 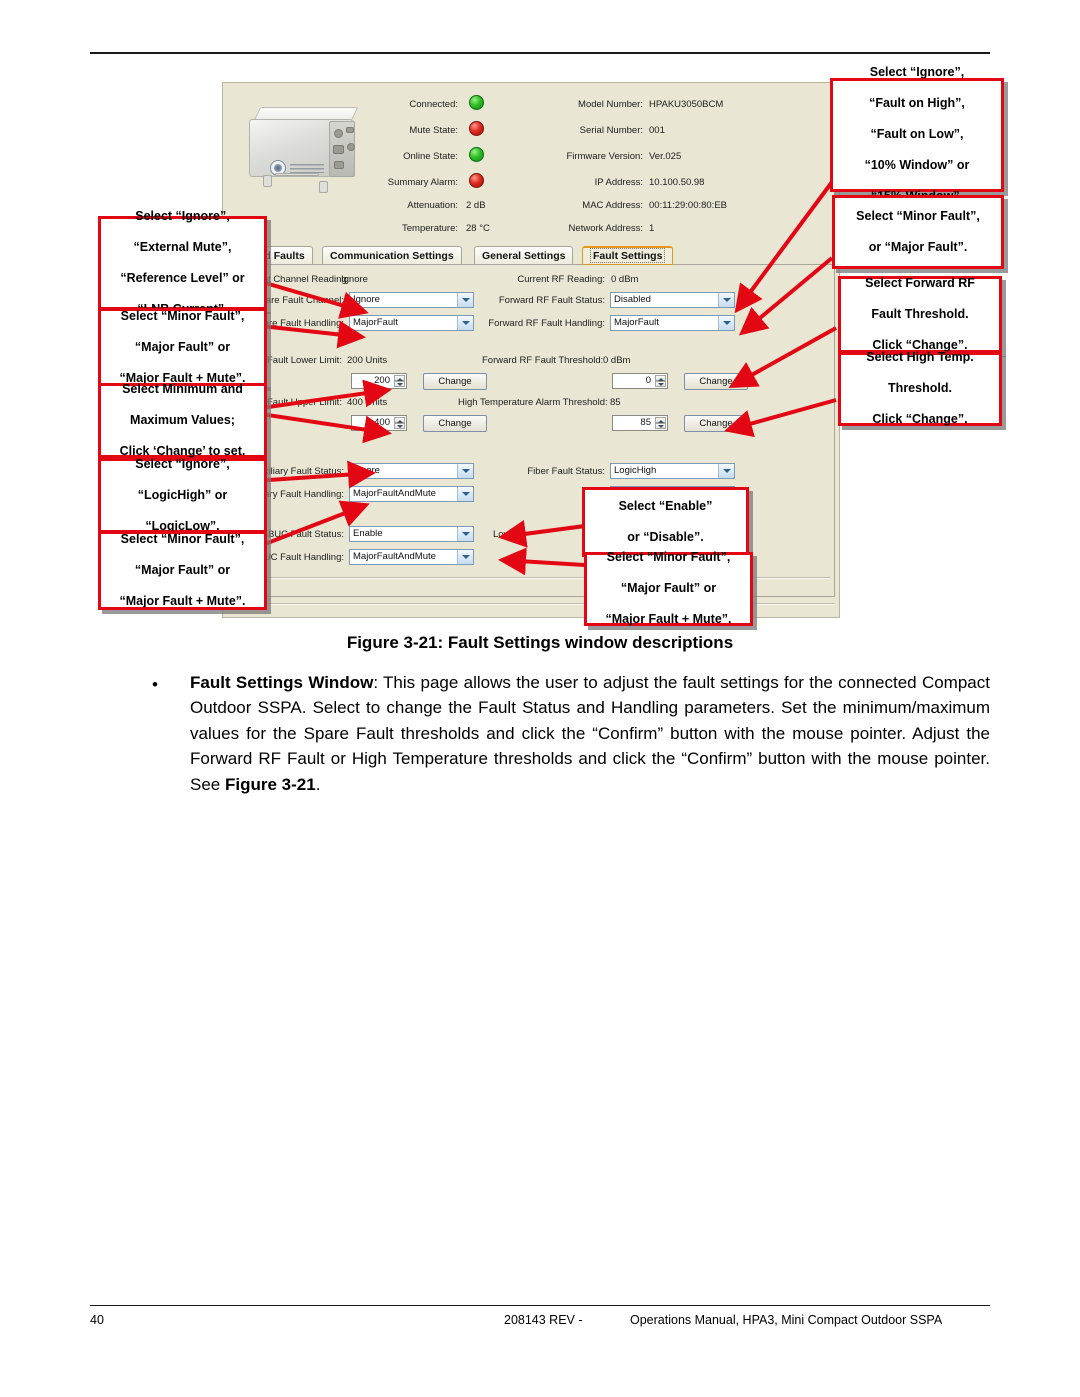 I want to click on callout-line: Threshold., so click(x=920, y=388).